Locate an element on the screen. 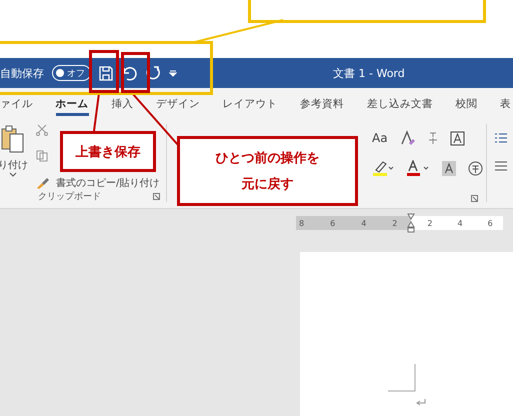 Image resolution: width=513 pixels, height=416 pixels. paste-label: り付け is located at coordinates (14, 165).